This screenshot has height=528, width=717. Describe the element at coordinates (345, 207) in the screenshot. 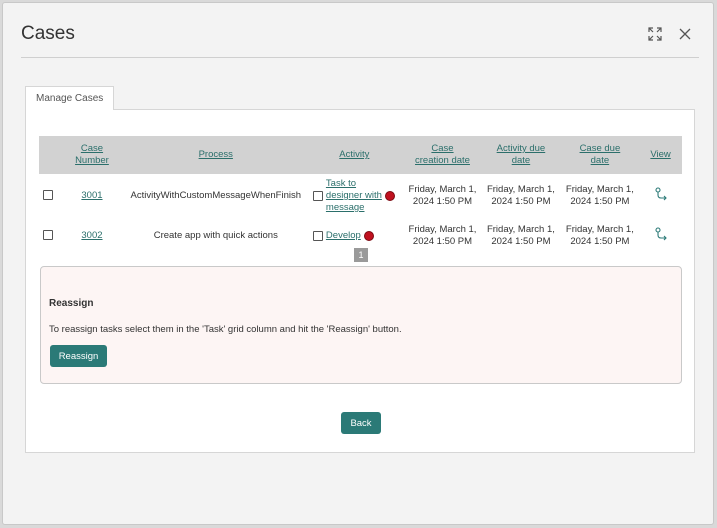

I see `activity-link-line3: message` at that location.